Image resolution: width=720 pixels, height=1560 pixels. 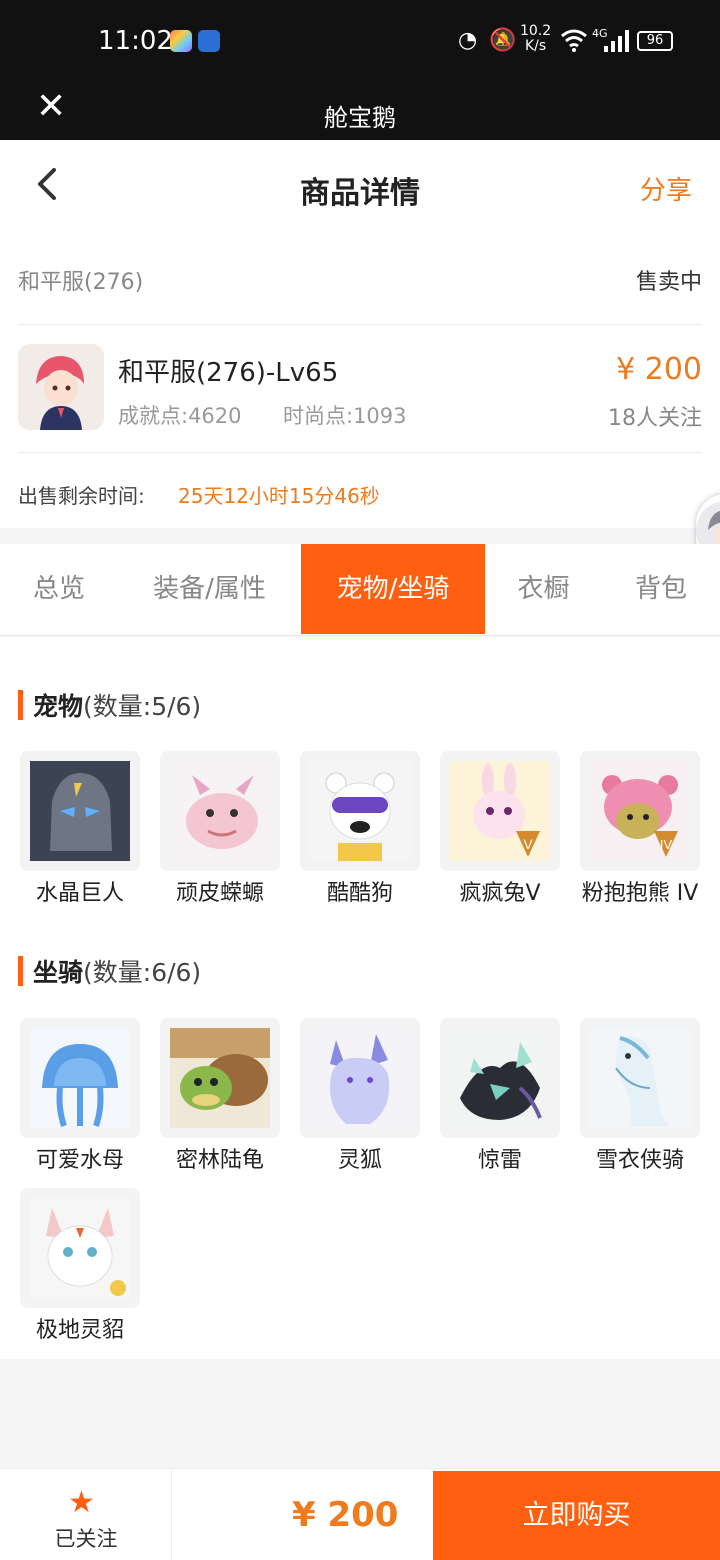 I want to click on remaining-time-label: 出售剩余时间:, so click(x=81, y=496).